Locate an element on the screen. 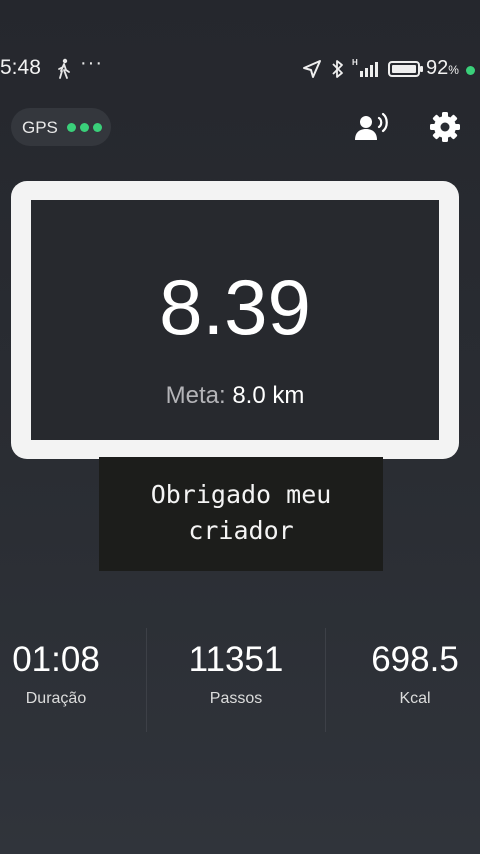  bluetooth-icon is located at coordinates (337, 69).